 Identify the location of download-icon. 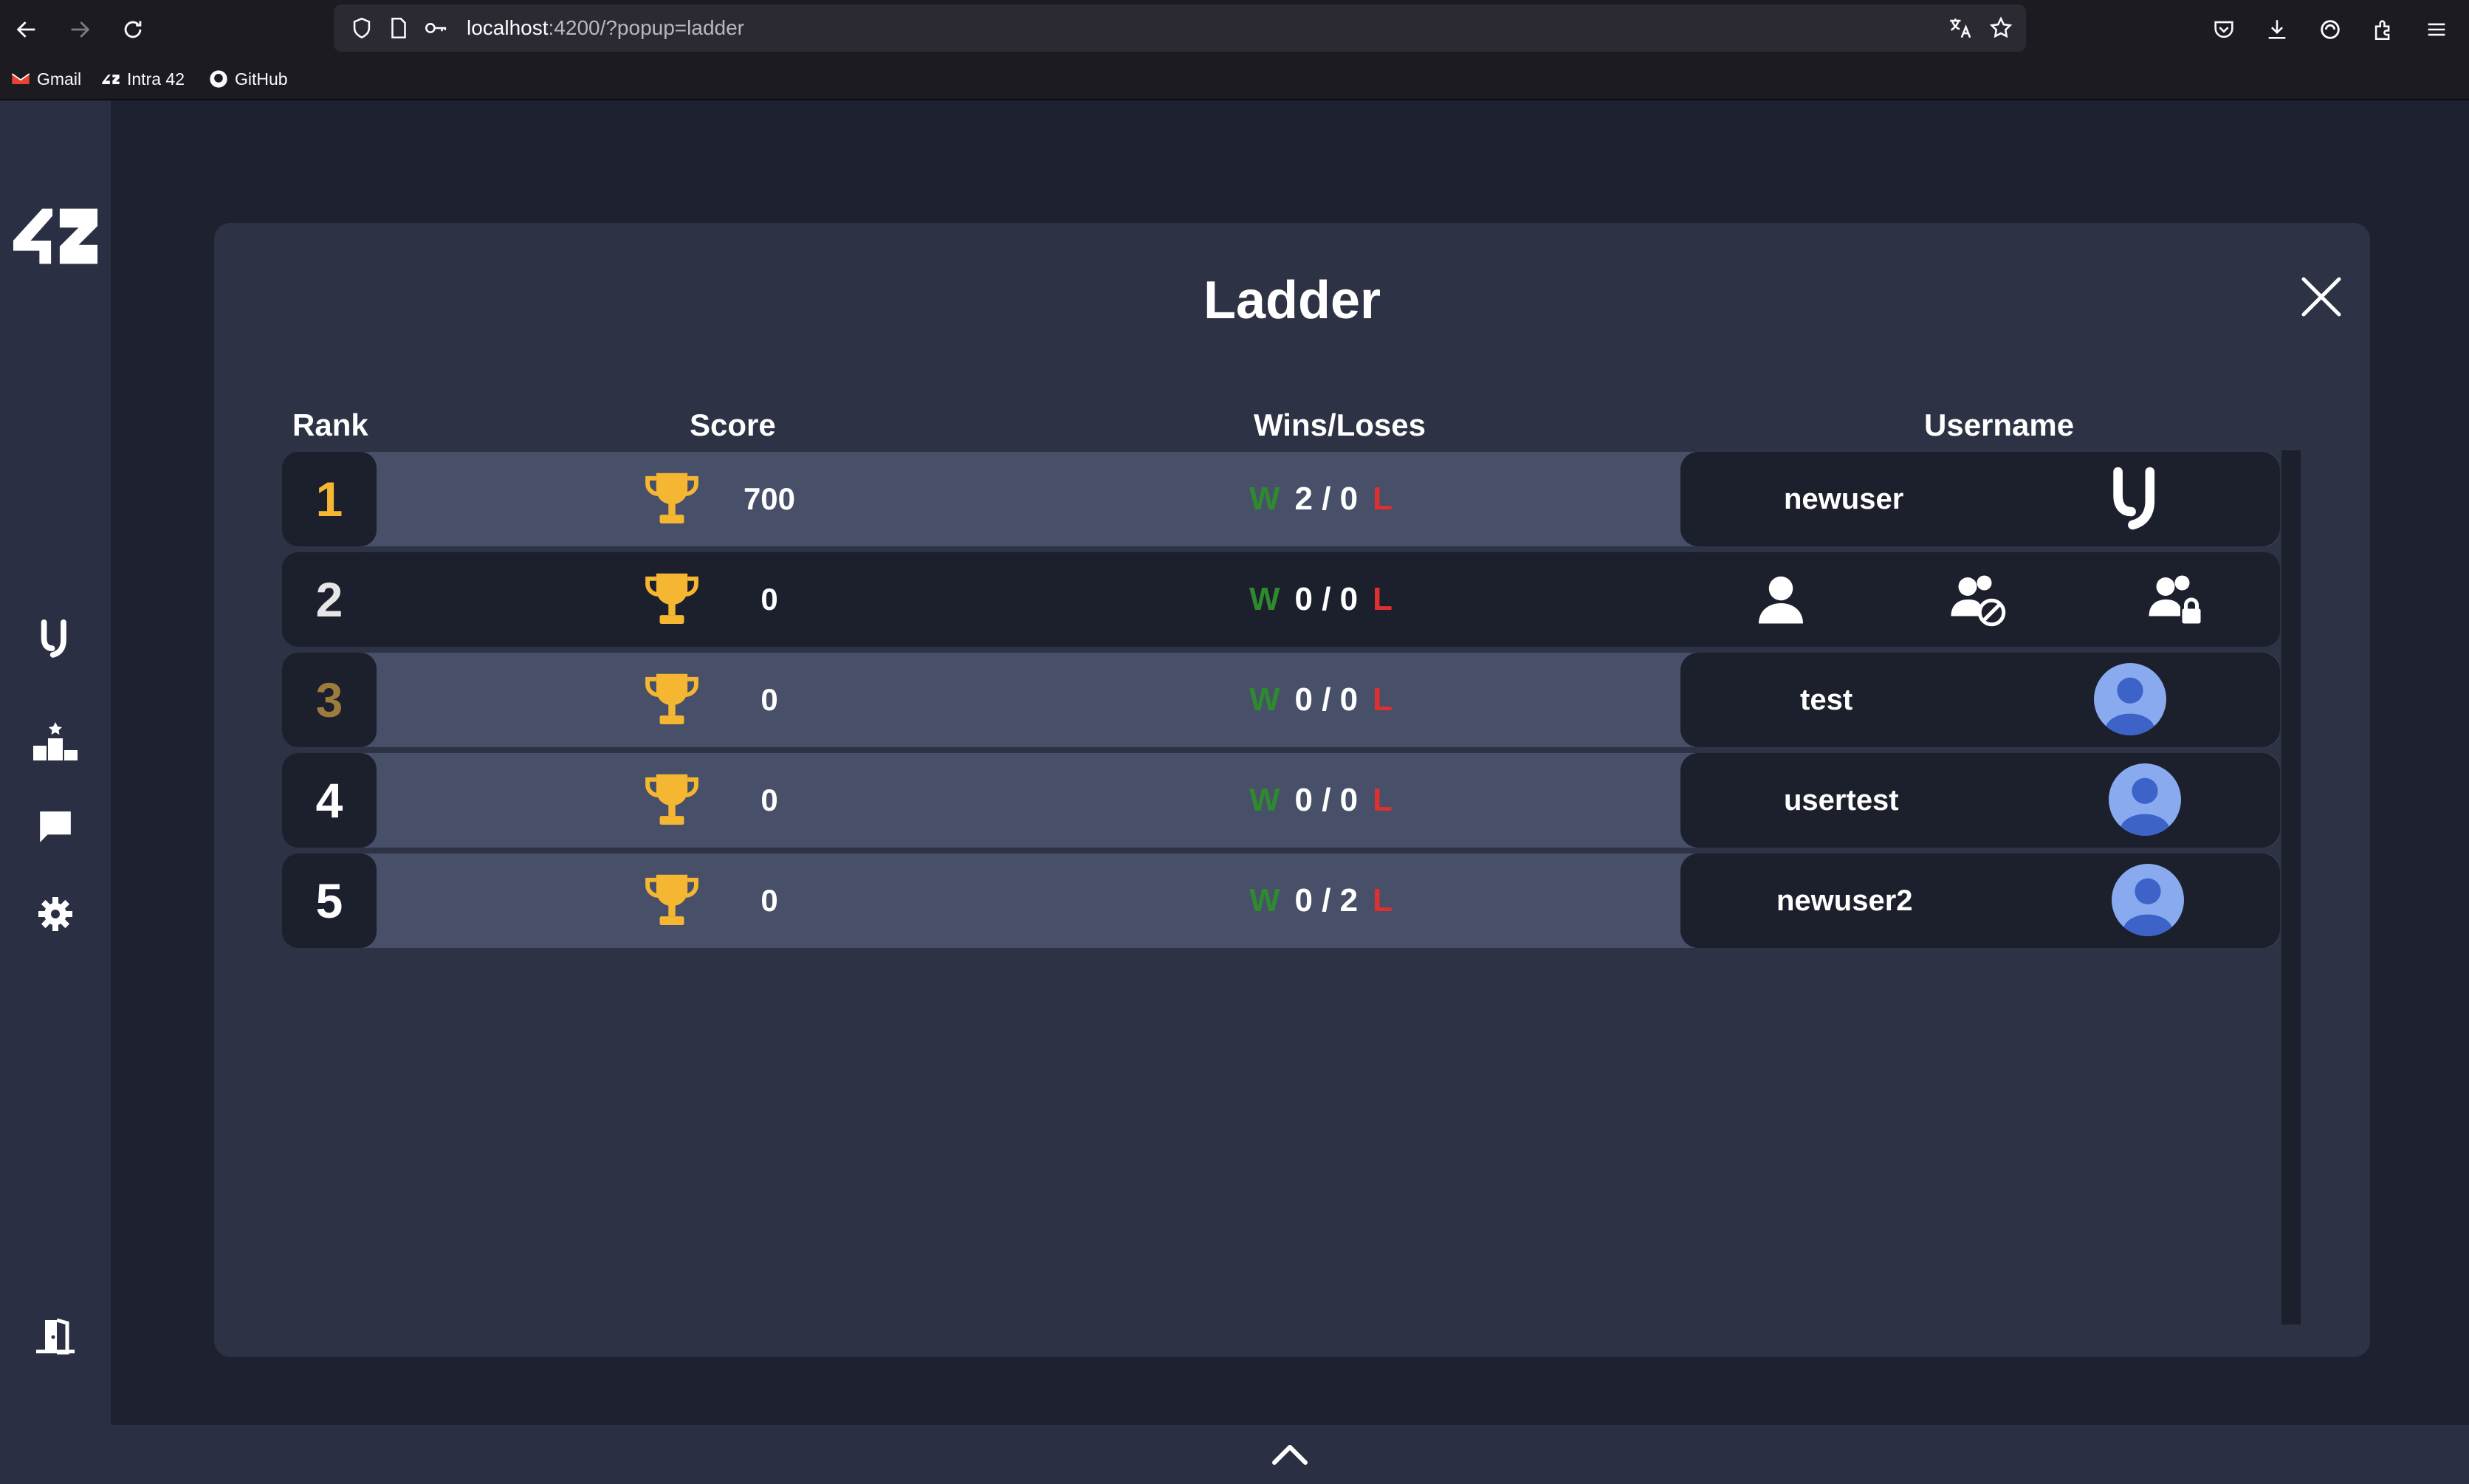
(2277, 29).